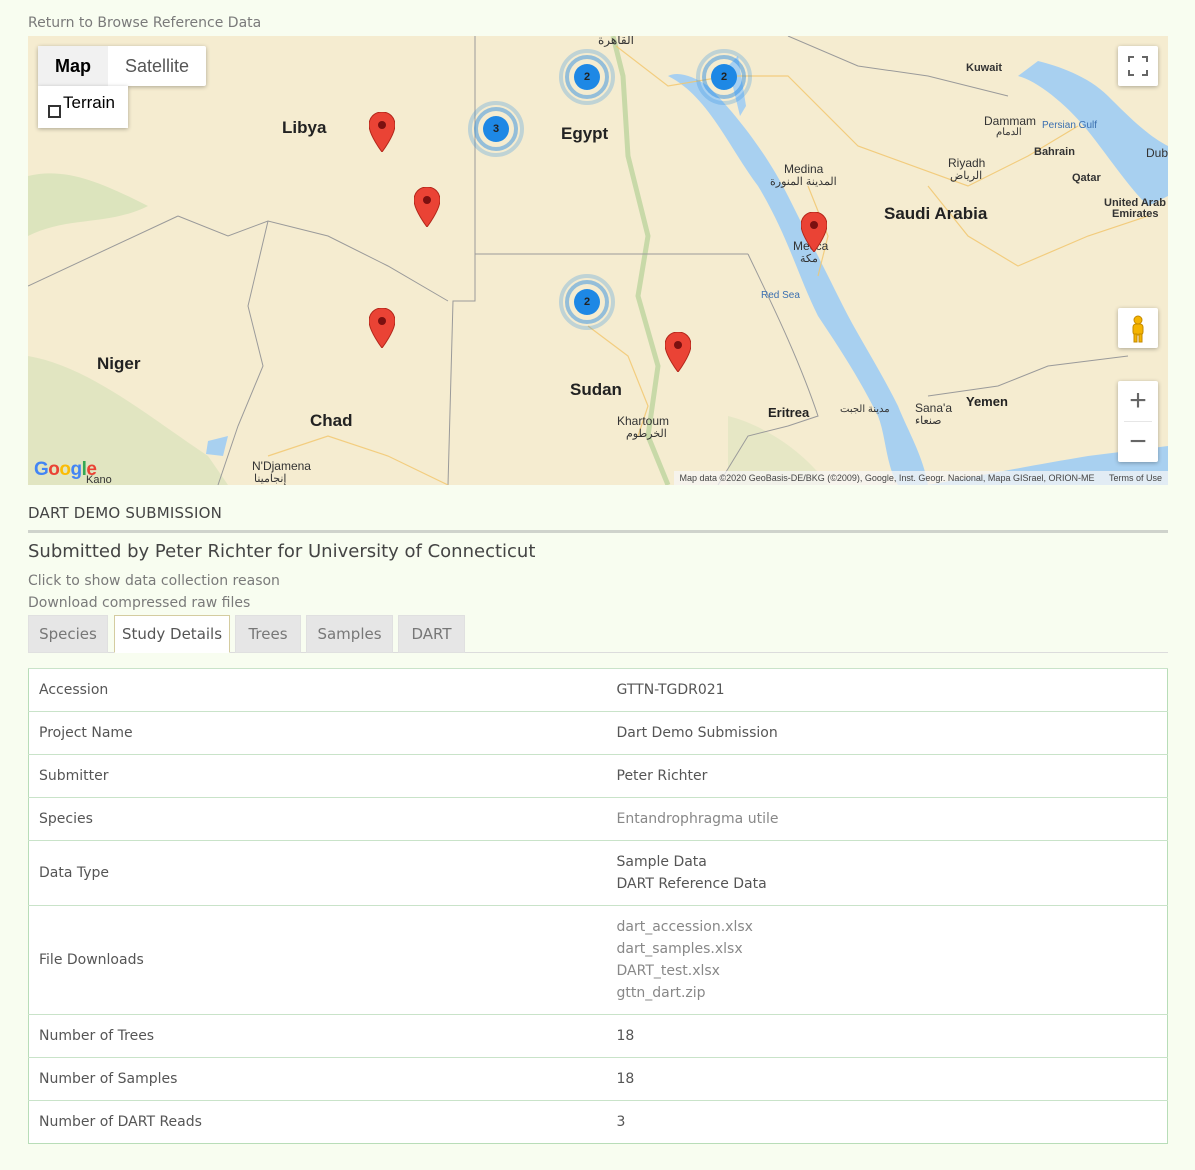  I want to click on data-type-item: Sample Data, so click(661, 862).